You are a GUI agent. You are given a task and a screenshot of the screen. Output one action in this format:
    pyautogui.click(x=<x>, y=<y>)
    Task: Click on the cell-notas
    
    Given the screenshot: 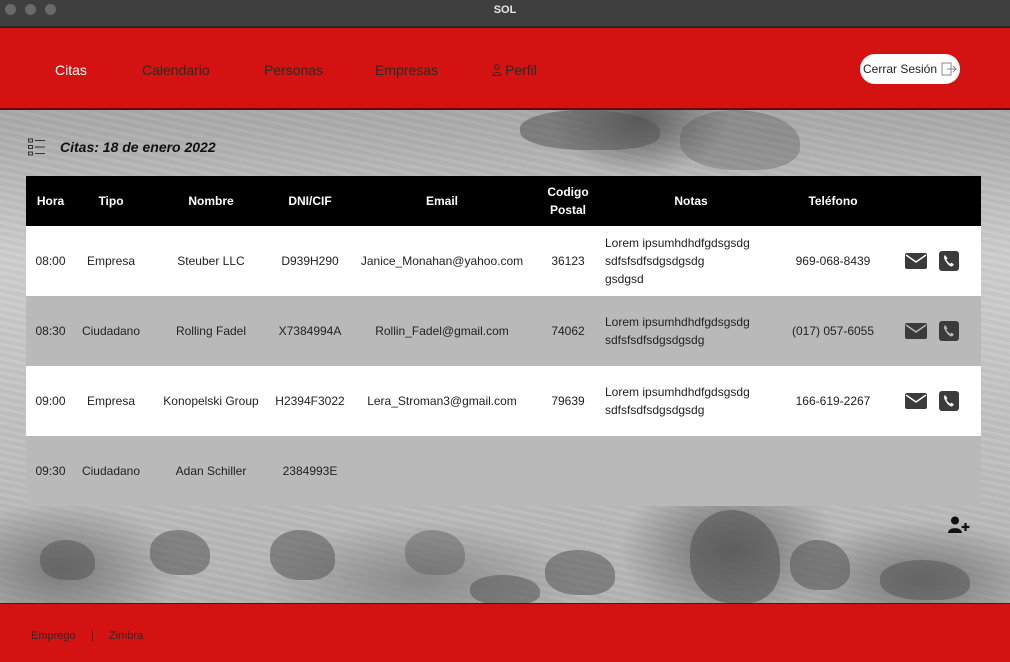 What is the action you would take?
    pyautogui.click(x=691, y=471)
    